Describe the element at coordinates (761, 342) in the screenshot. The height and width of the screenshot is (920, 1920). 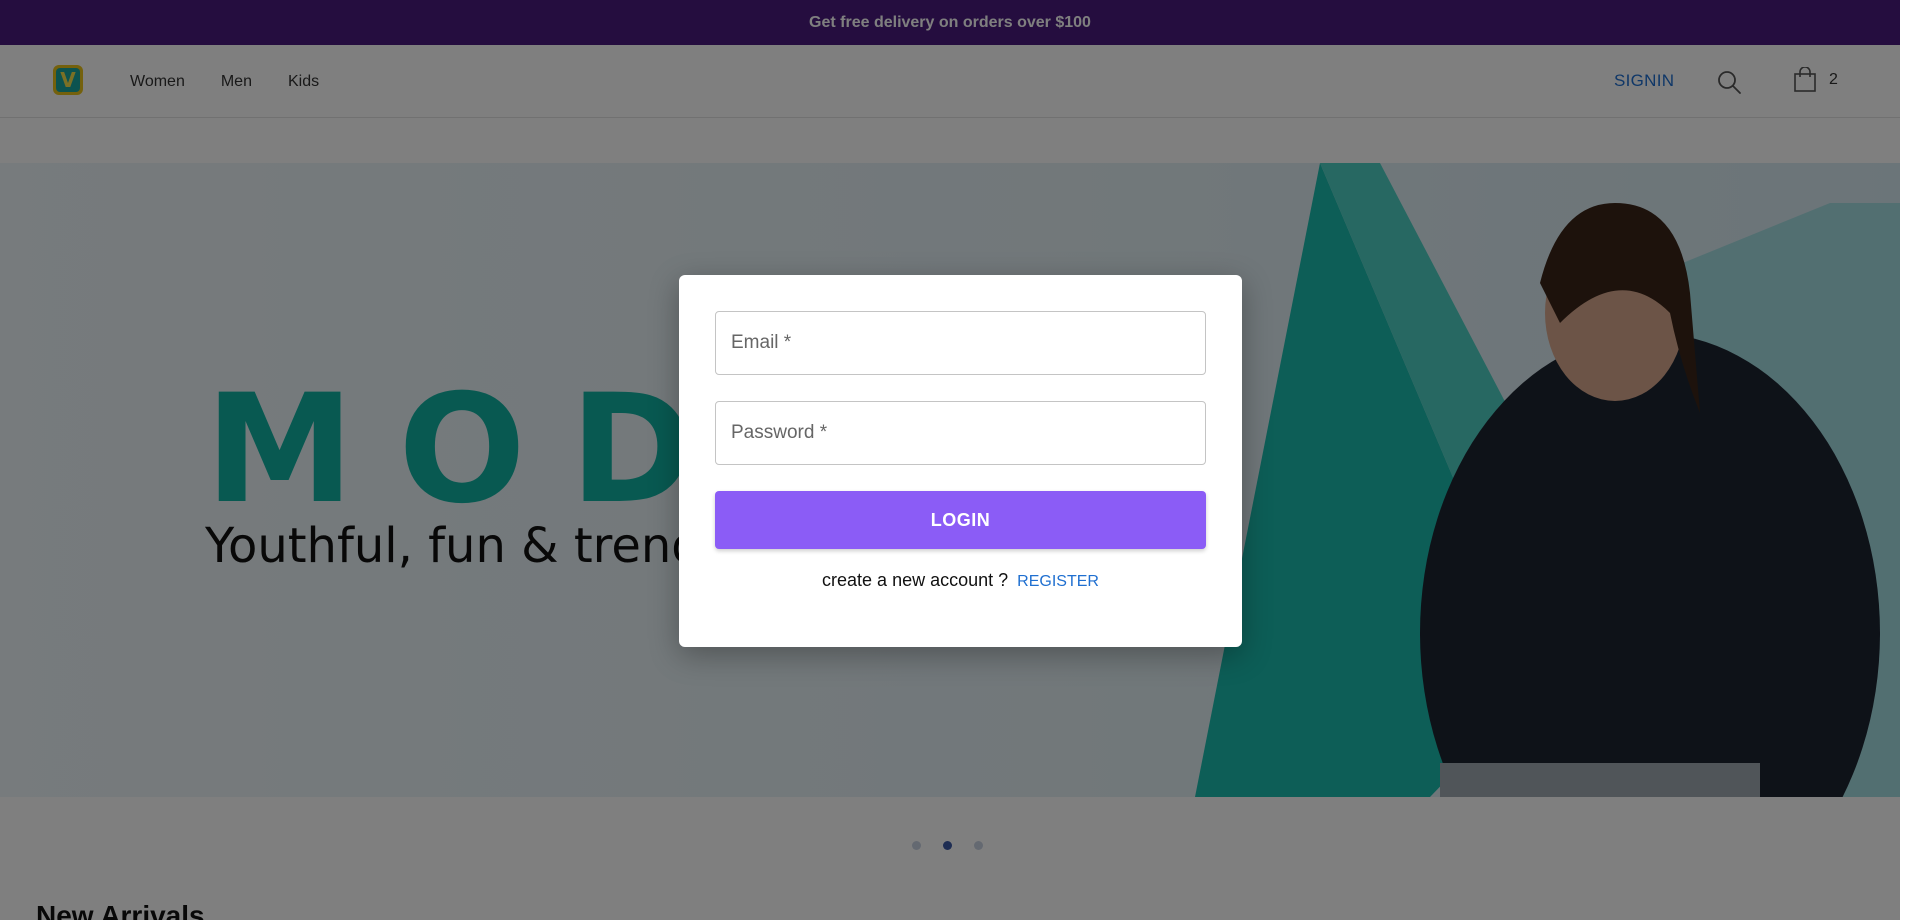
I see `email-placeholder: Email *` at that location.